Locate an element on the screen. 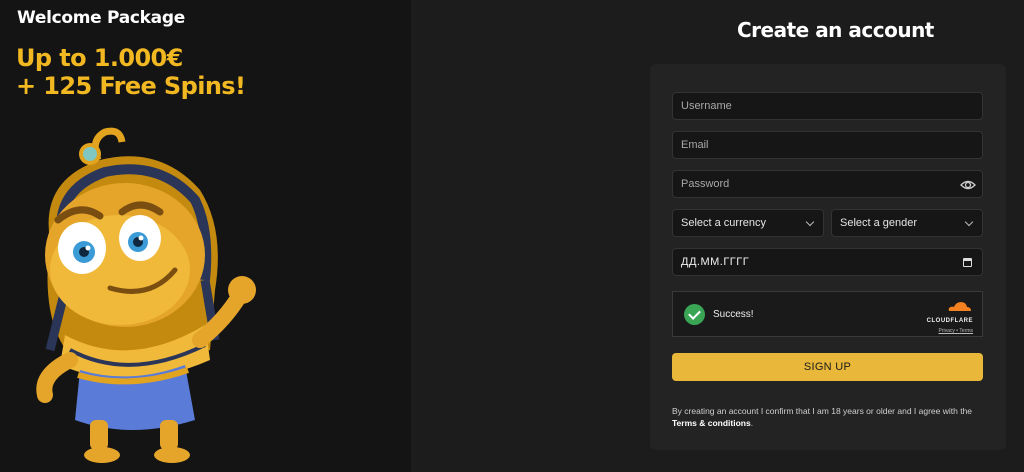 The image size is (1024, 472). cloudflare-wordmark: CLOUDFLARE is located at coordinates (949, 321).